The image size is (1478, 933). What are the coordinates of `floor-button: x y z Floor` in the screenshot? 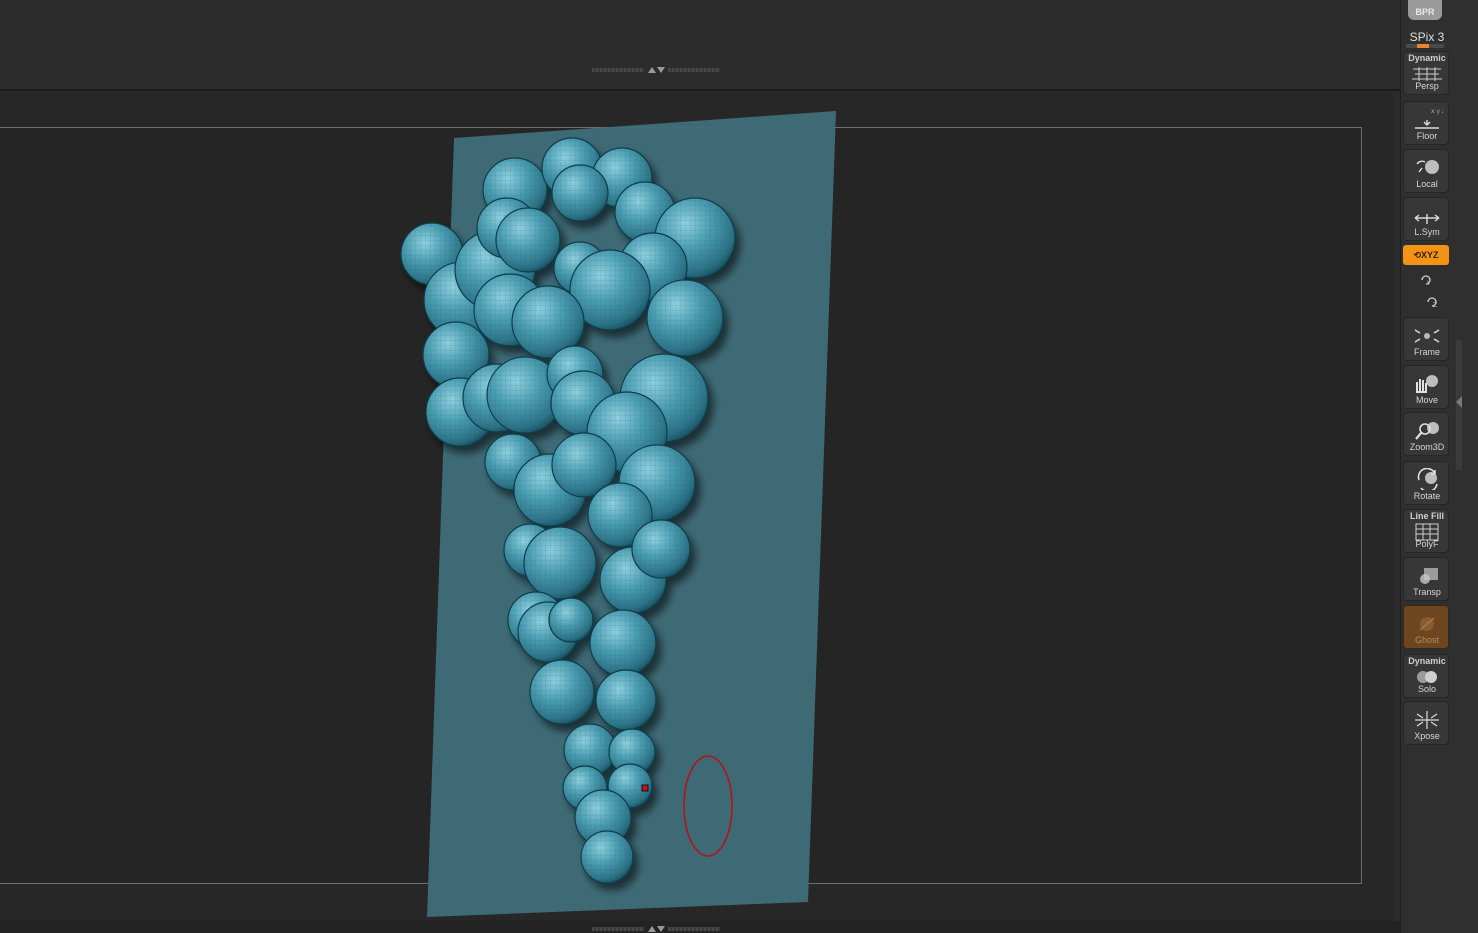 It's located at (1426, 123).